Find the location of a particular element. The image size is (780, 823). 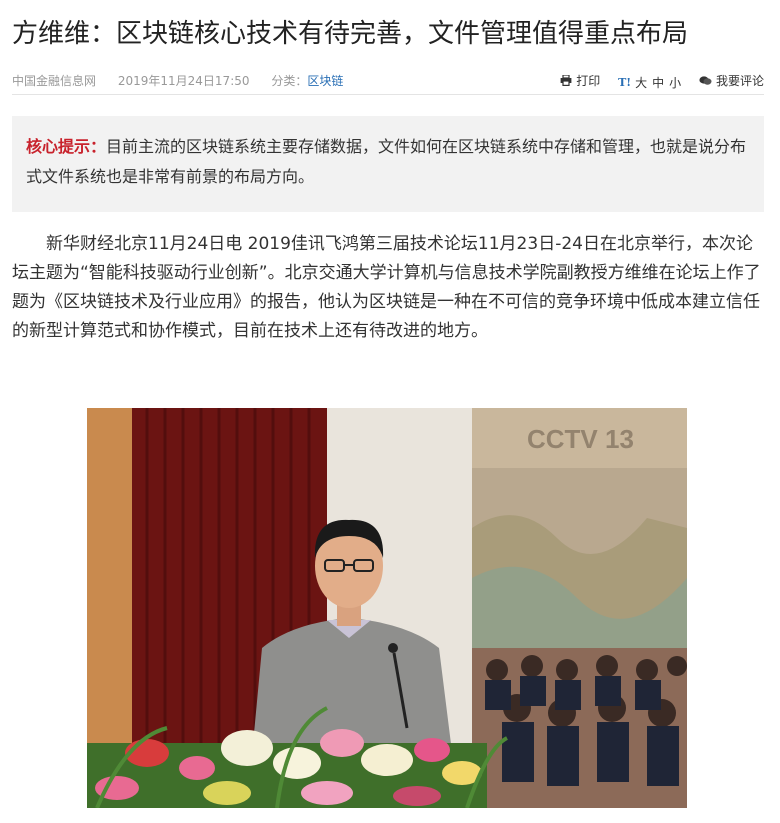

comment-button: 我要评论 is located at coordinates (731, 80).